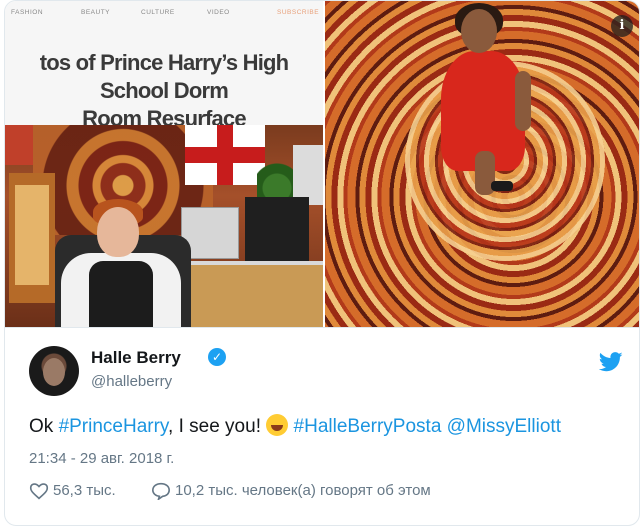 The width and height of the screenshot is (640, 528). I want to click on magazine-nav-item: SUBSCRIBE, so click(298, 12).